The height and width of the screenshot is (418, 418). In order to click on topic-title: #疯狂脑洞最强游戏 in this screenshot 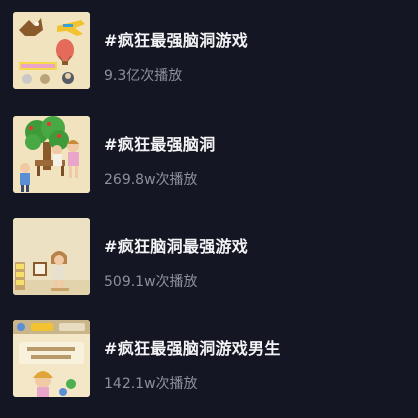, I will do `click(176, 246)`.